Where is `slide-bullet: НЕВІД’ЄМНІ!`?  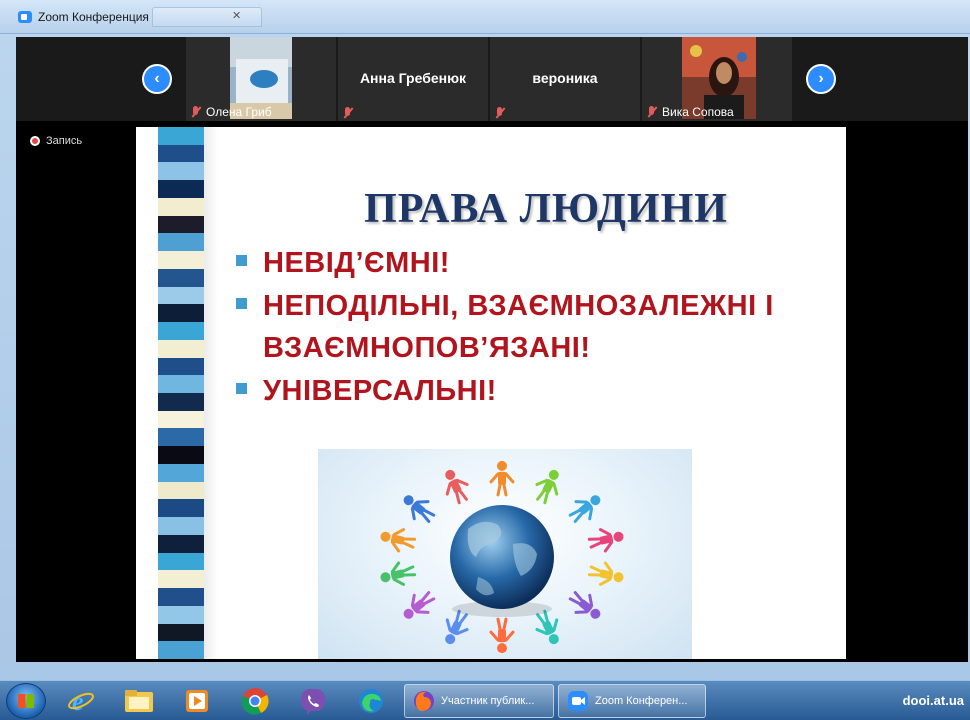 slide-bullet: НЕВІД’ЄМНІ! is located at coordinates (343, 263).